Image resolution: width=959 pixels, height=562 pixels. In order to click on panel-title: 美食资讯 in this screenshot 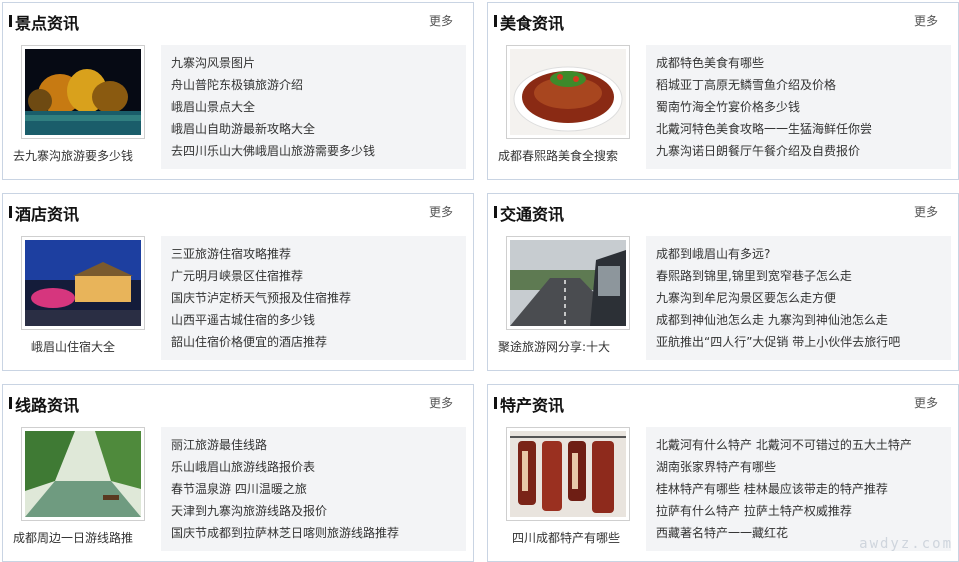, I will do `click(532, 23)`.